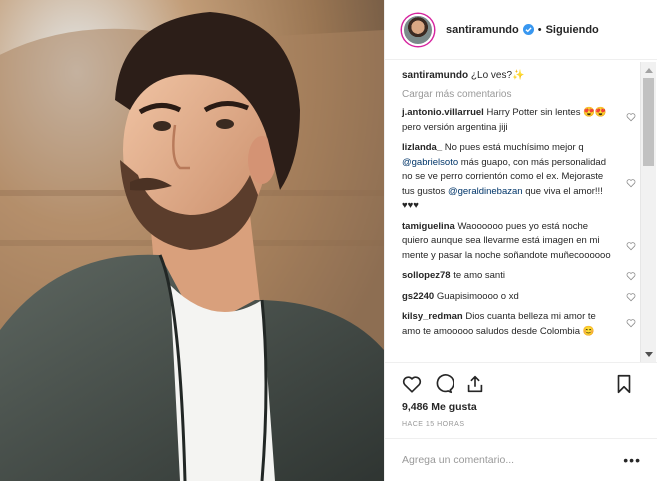 This screenshot has width=657, height=481. I want to click on post-header: santiramundo • Siguiendo, so click(521, 30).